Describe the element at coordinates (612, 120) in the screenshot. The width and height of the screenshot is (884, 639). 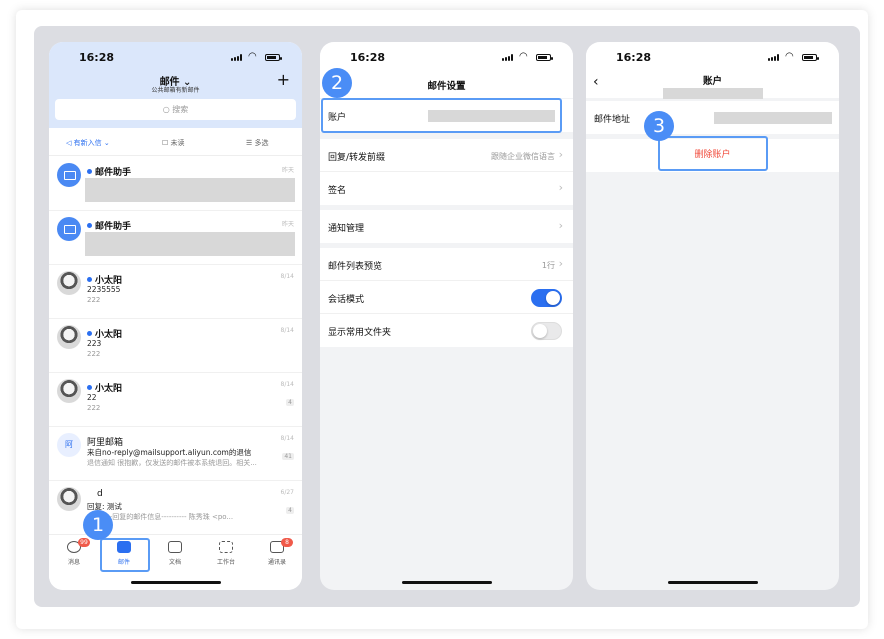
I see `email-address-label: 邮件地址` at that location.